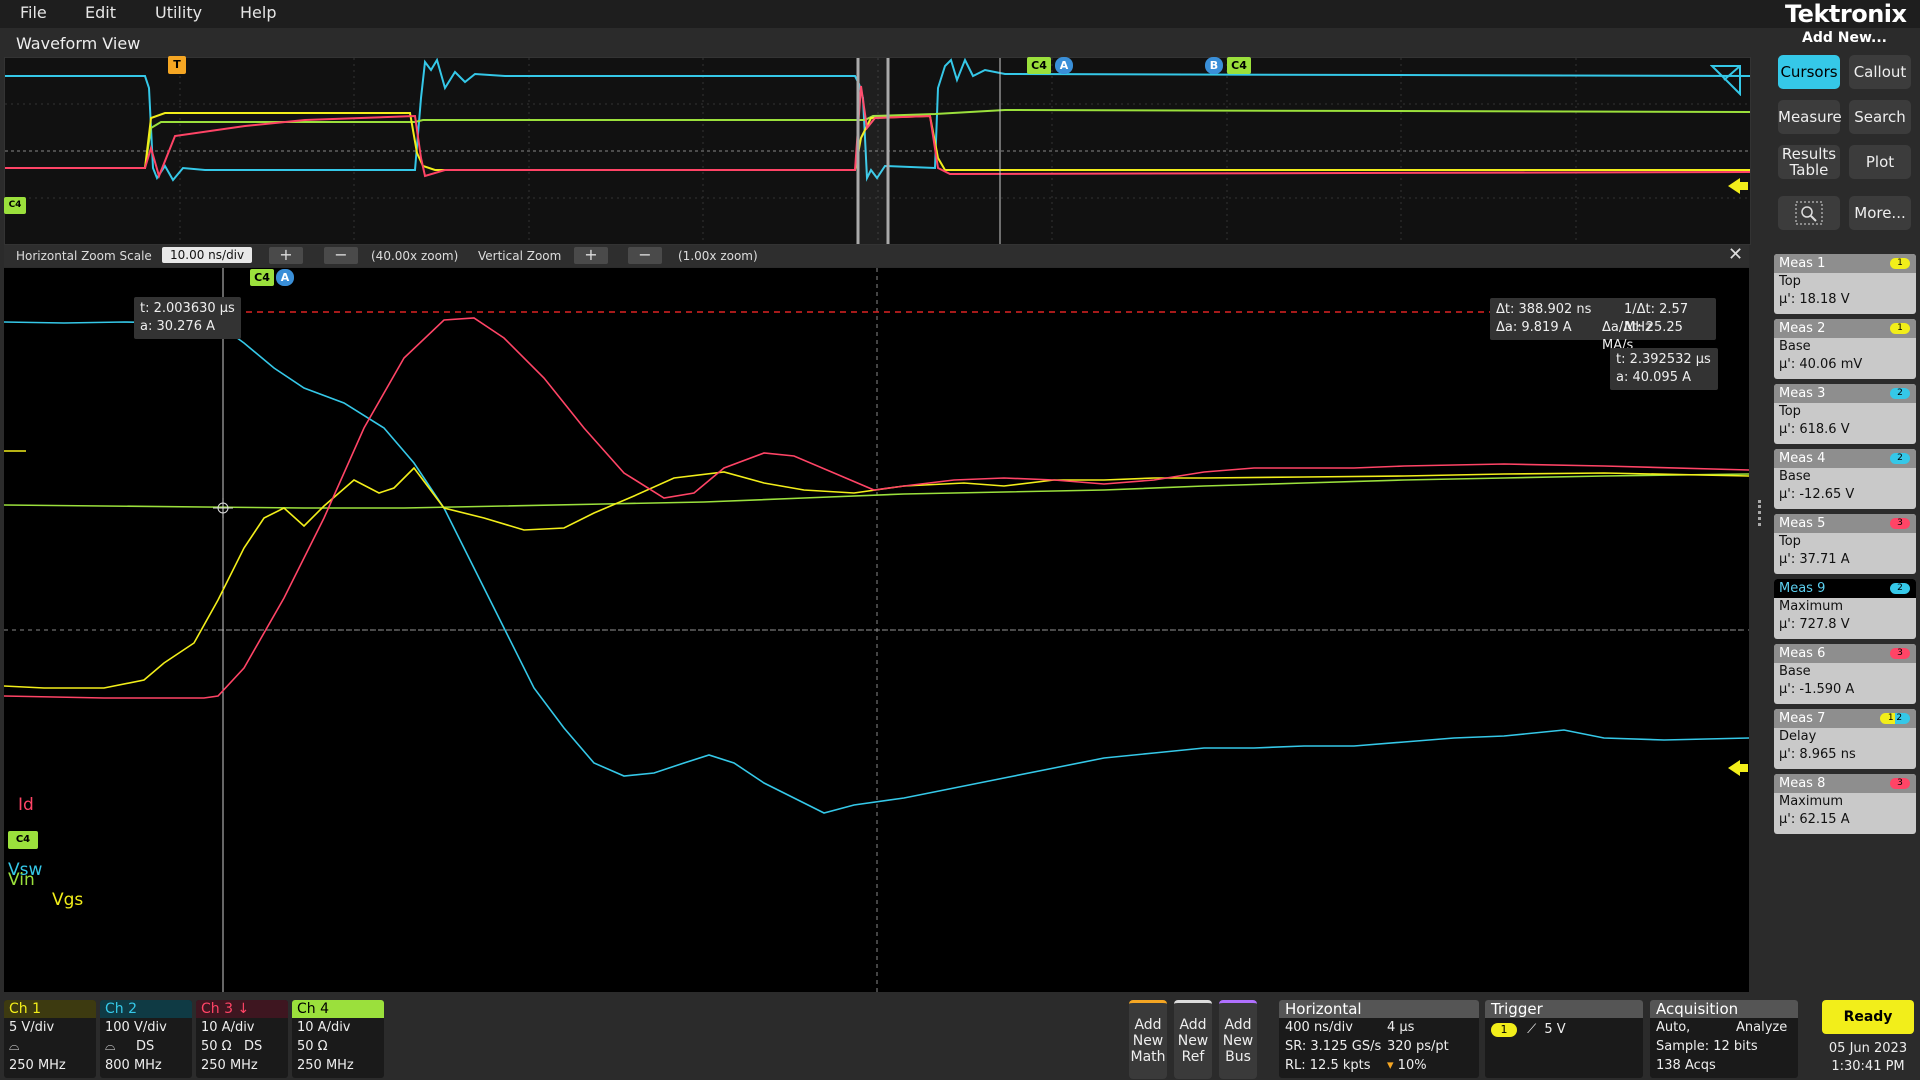 This screenshot has width=1920, height=1080. Describe the element at coordinates (1868, 1017) in the screenshot. I see `run-status-button: Ready` at that location.